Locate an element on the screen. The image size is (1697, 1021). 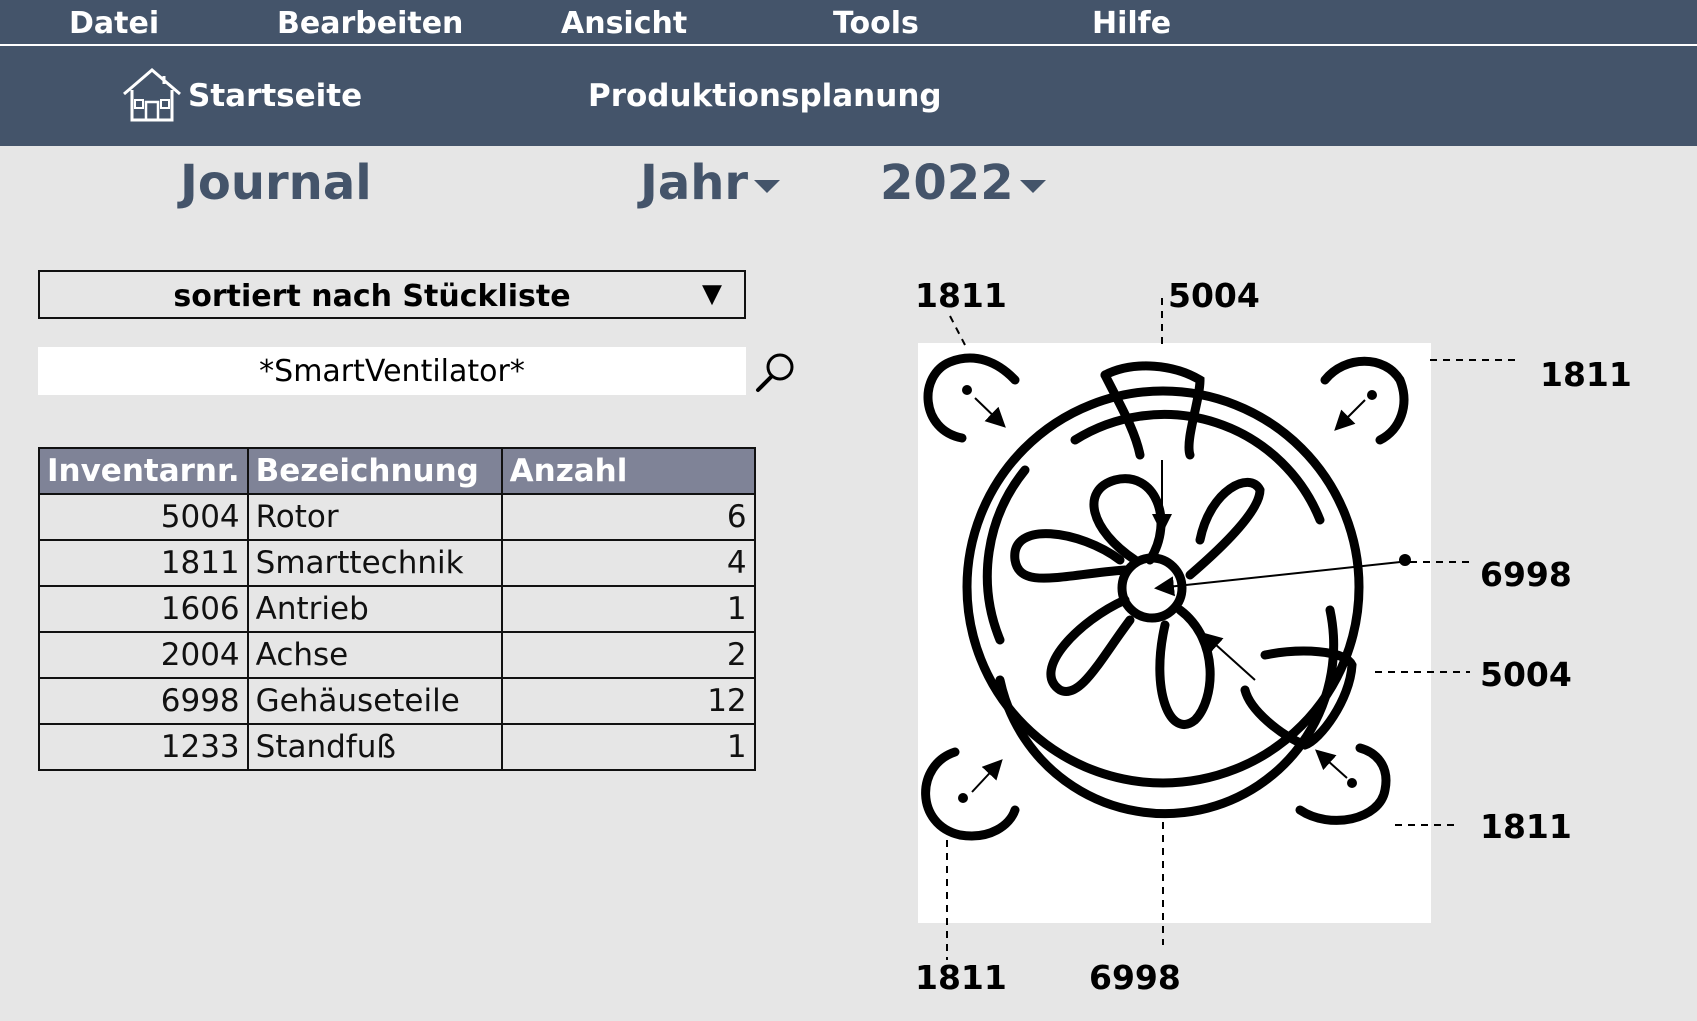
corner-mount-bottom-right is located at coordinates (1343, 784).